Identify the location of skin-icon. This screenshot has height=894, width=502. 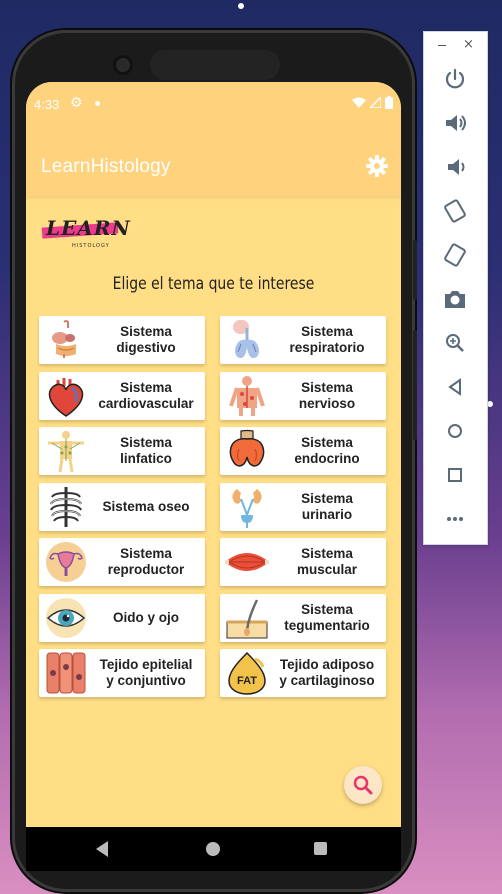
(247, 619).